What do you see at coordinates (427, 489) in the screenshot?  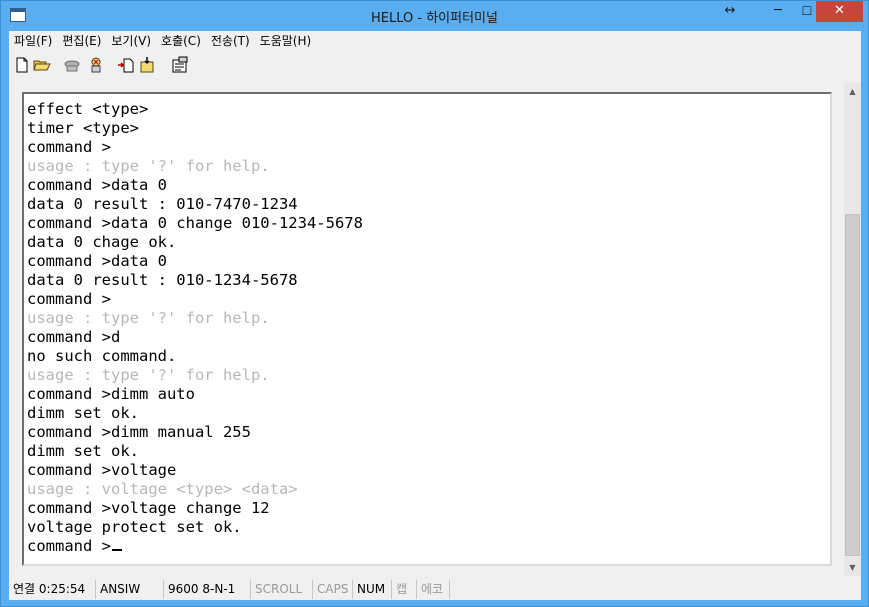 I see `terminal-hint-line: usage : voltage <type> <data>` at bounding box center [427, 489].